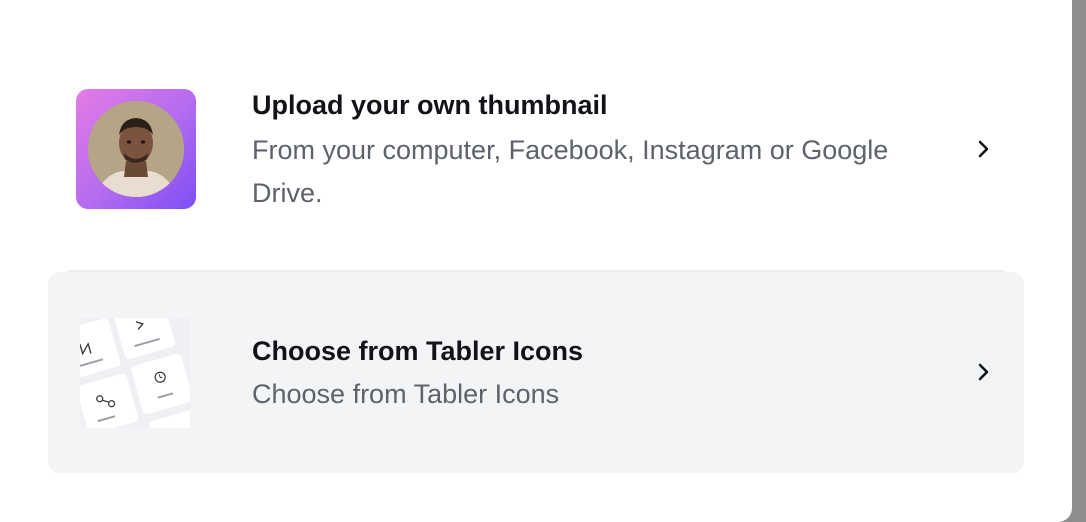 The image size is (1086, 522). What do you see at coordinates (406, 394) in the screenshot?
I see `option-description: Choose from Tabler Icons` at bounding box center [406, 394].